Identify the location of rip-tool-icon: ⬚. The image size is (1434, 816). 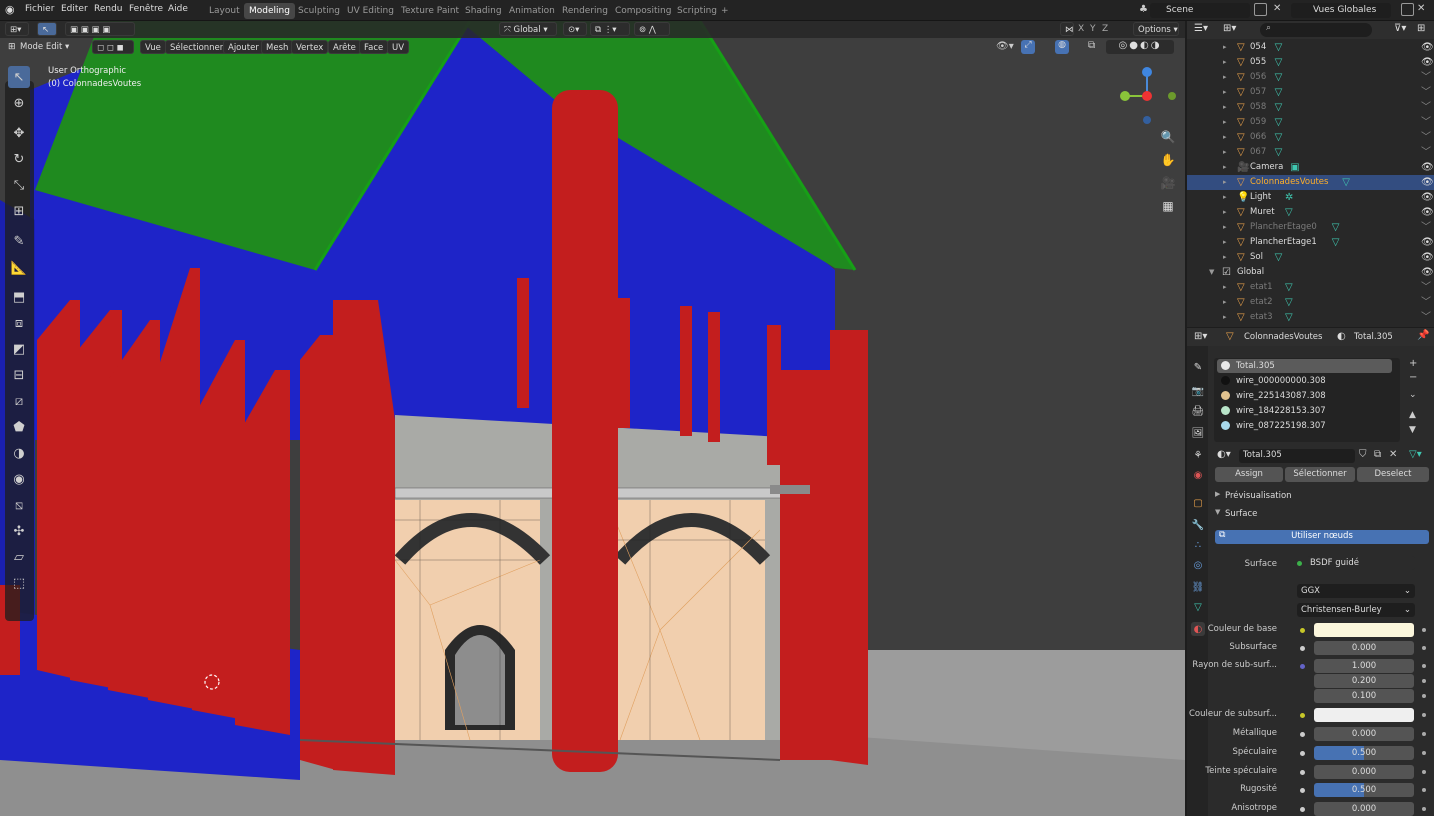
(19, 583).